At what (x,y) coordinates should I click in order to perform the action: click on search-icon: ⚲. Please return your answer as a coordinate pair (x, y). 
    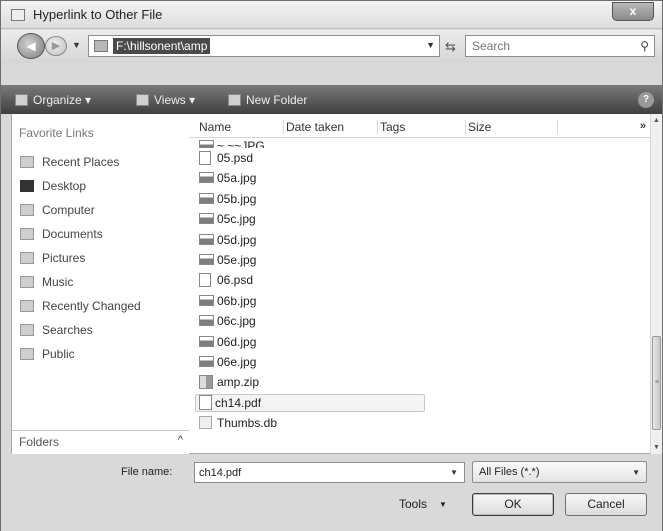
    Looking at the image, I should click on (644, 46).